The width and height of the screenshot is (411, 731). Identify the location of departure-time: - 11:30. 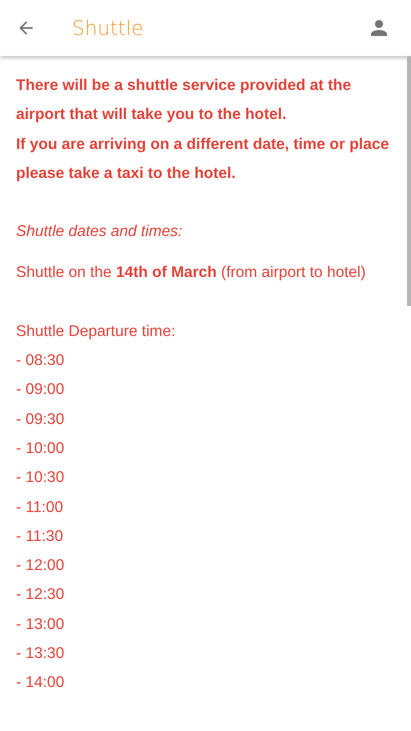
(40, 536).